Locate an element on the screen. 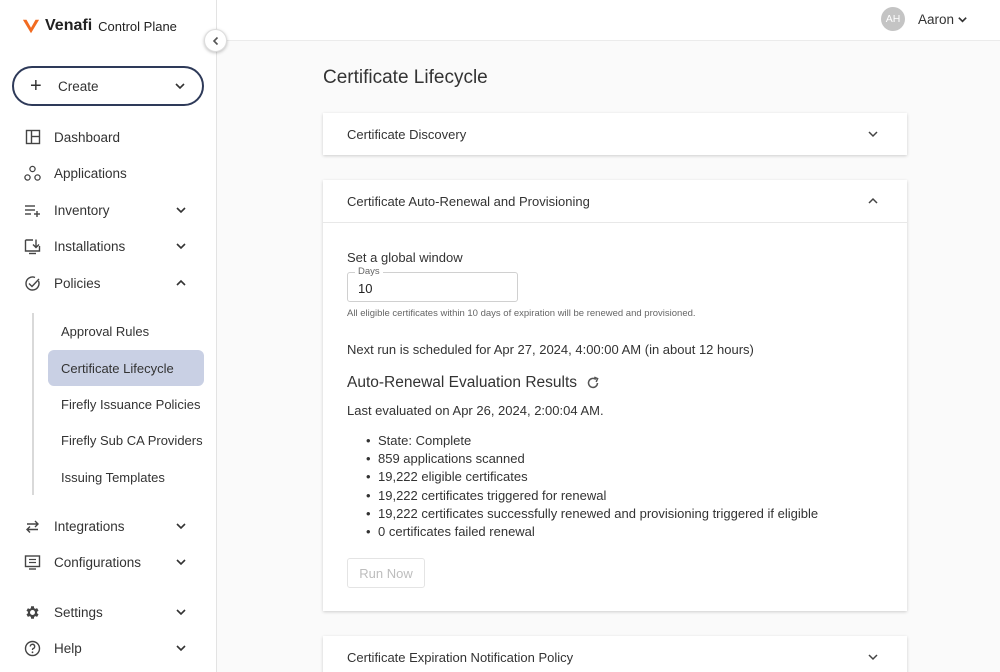 The height and width of the screenshot is (672, 1000). nav-item-installations: Installations is located at coordinates (108, 246).